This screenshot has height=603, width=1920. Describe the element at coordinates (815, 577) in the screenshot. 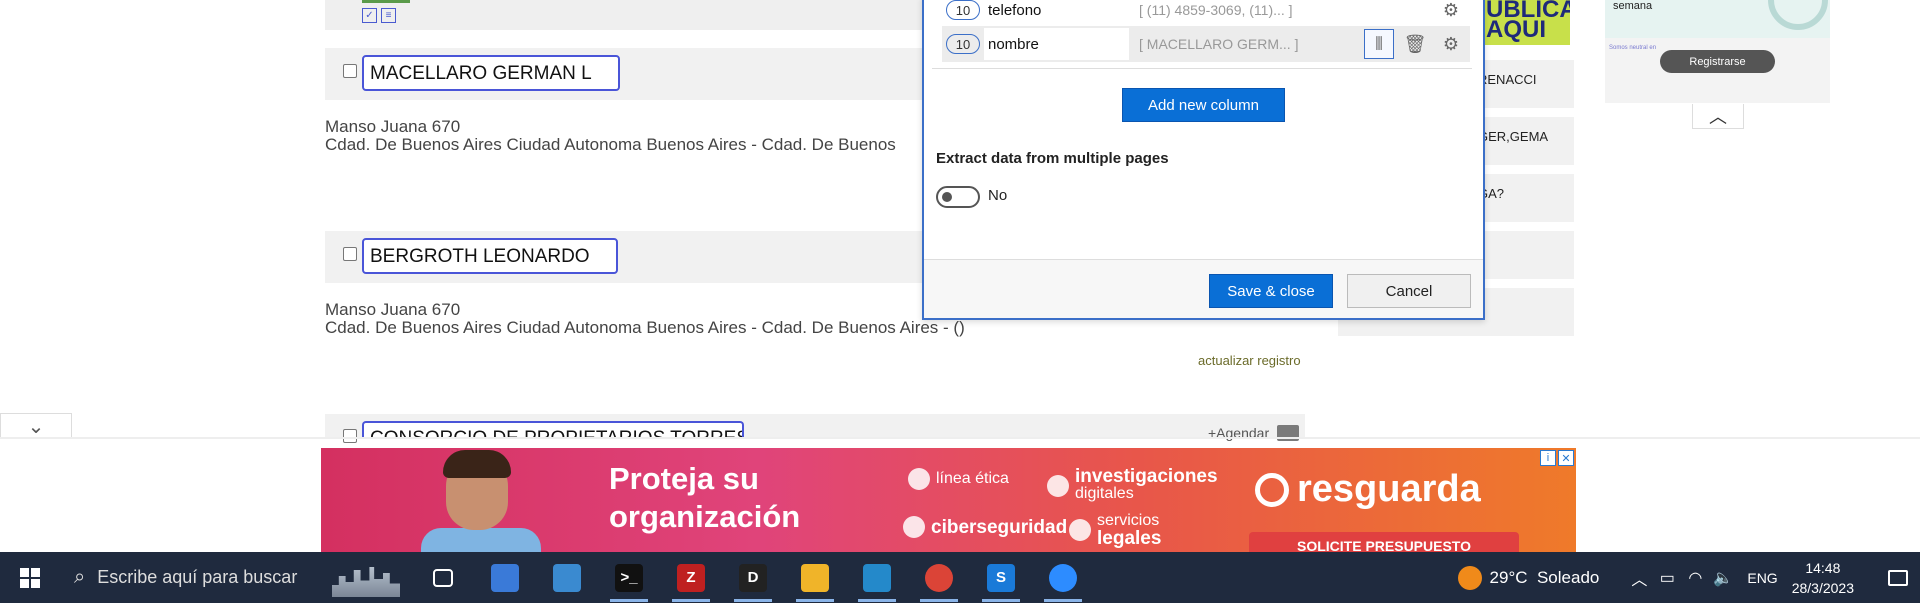

I see `taskbar-app-file-explorer` at that location.